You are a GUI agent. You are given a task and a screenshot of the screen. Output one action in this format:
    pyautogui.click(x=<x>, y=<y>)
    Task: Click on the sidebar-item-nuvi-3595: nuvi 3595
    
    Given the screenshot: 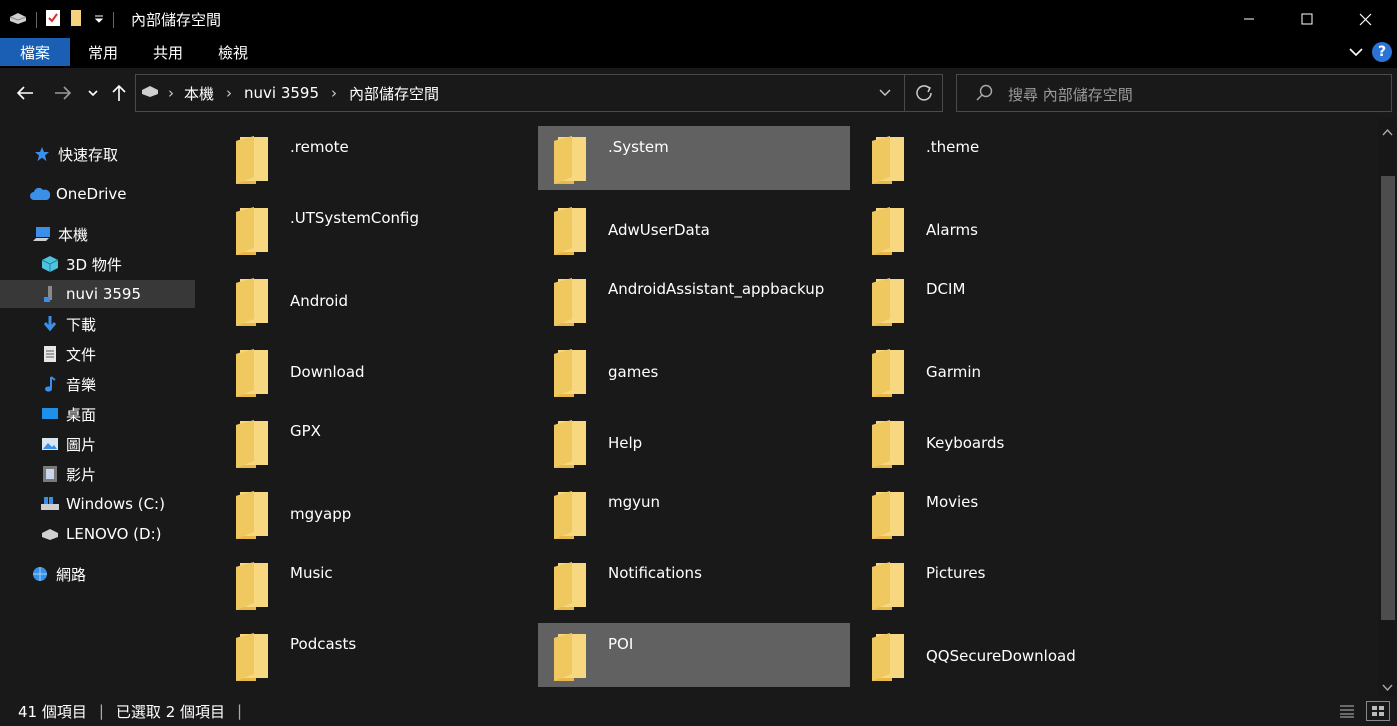 What is the action you would take?
    pyautogui.click(x=97, y=294)
    